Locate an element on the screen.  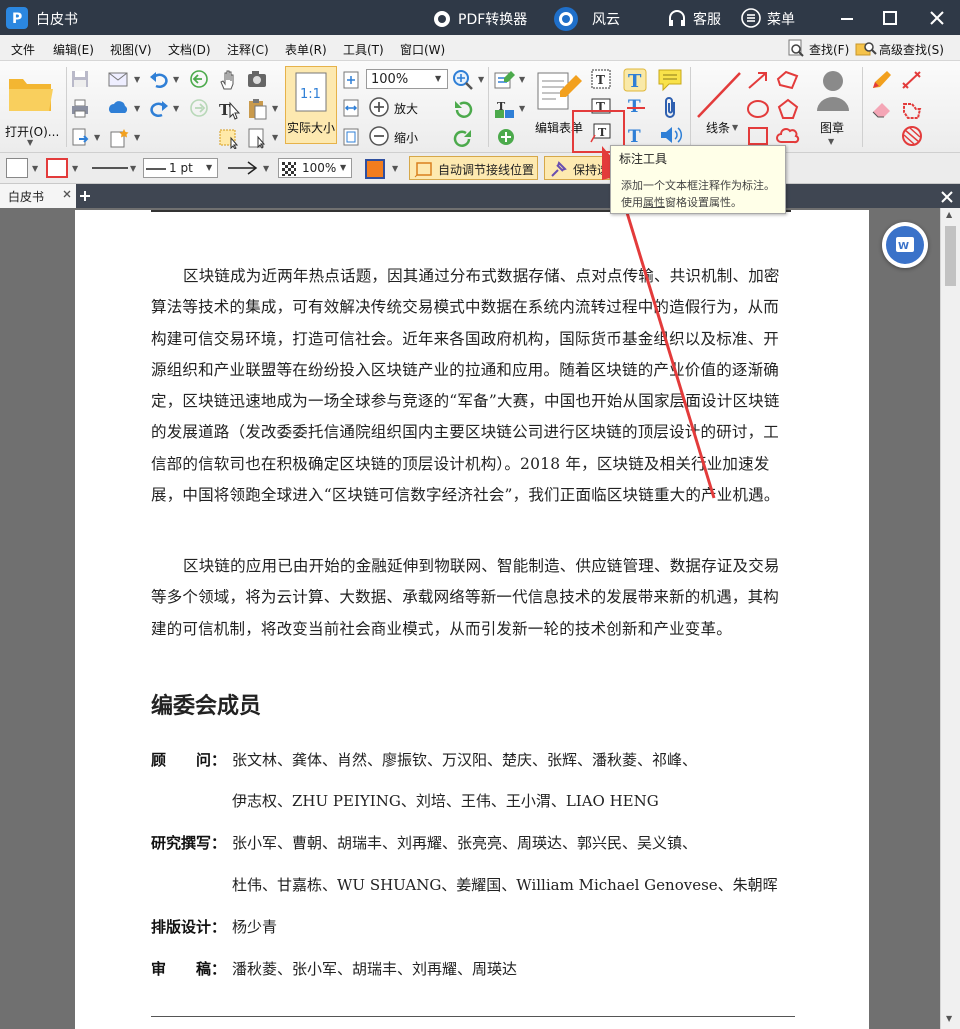
menu-tools: 工具(T) is located at coordinates (363, 49).